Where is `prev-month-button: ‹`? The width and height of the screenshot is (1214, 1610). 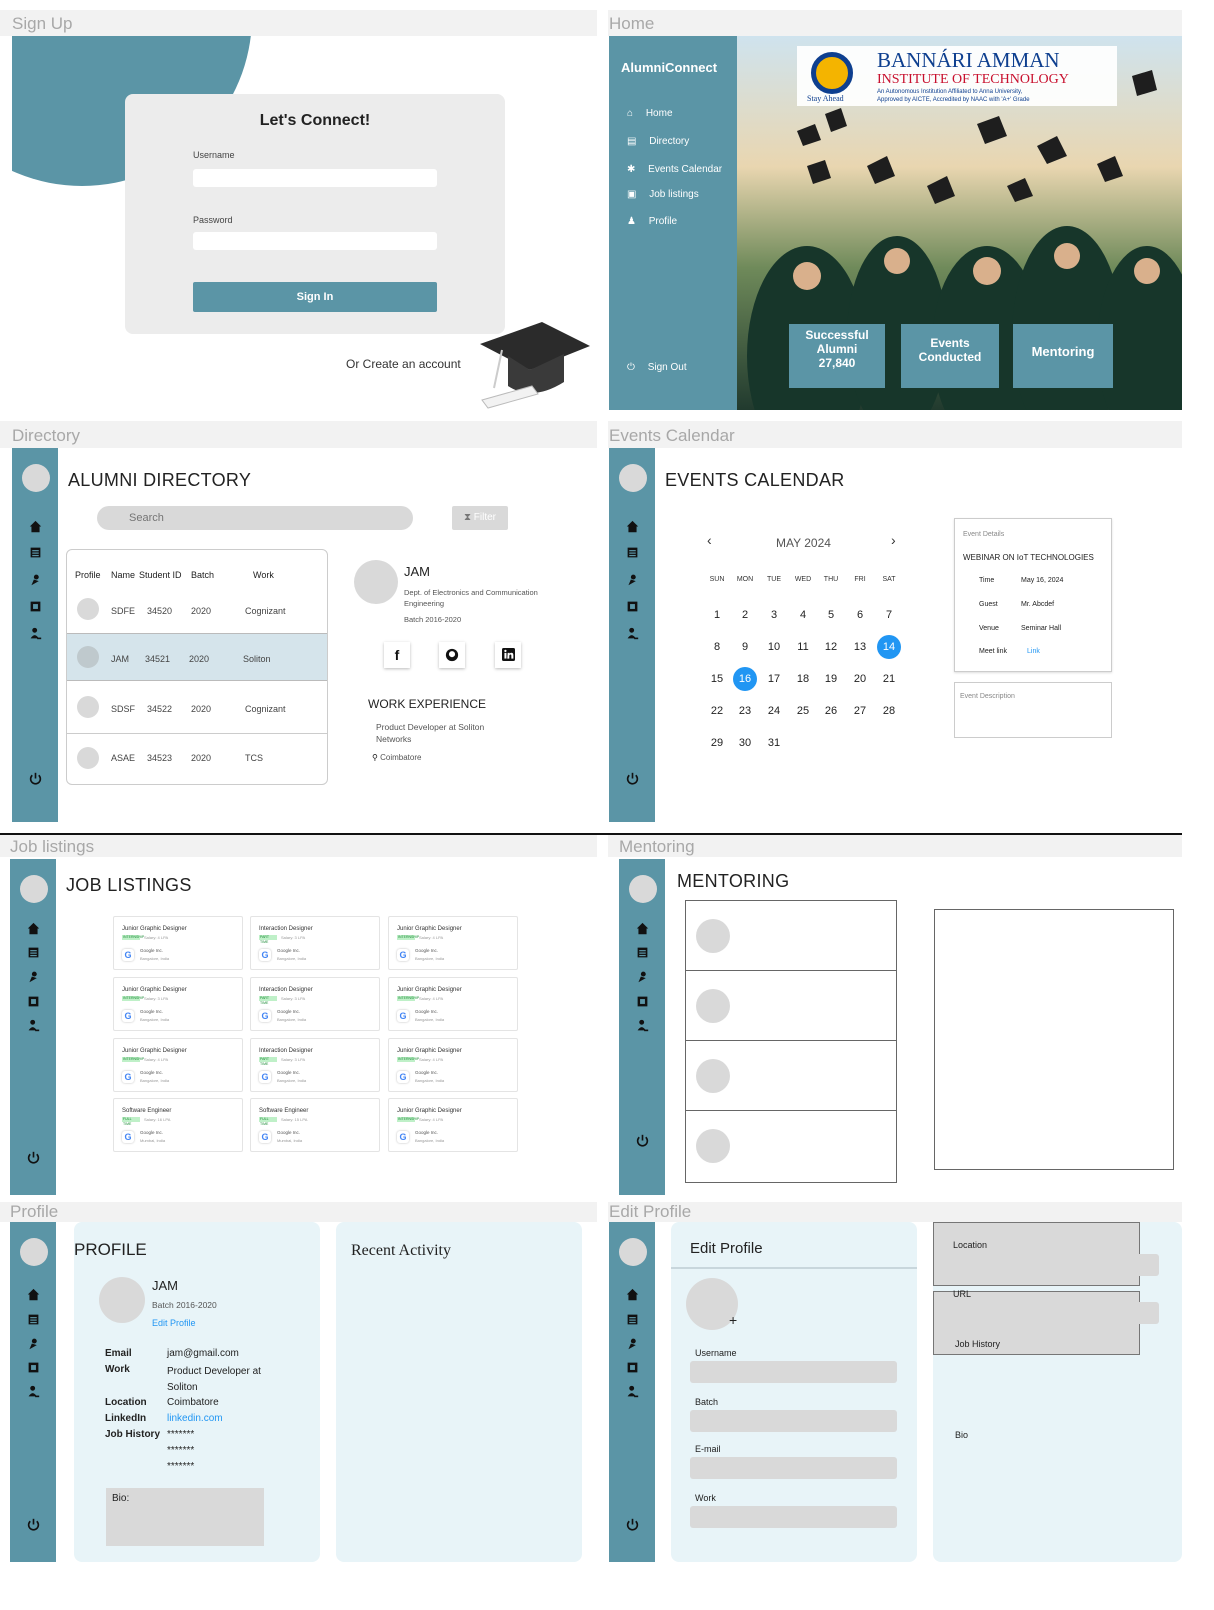 prev-month-button: ‹ is located at coordinates (709, 540).